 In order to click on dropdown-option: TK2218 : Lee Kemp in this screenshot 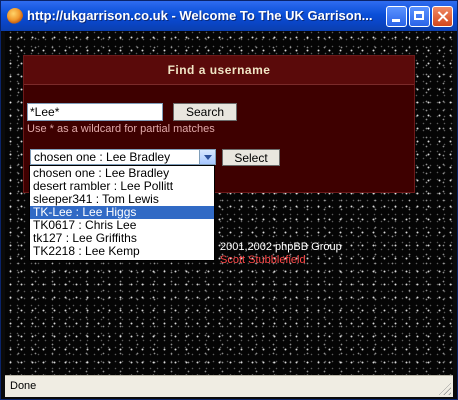, I will do `click(122, 251)`.